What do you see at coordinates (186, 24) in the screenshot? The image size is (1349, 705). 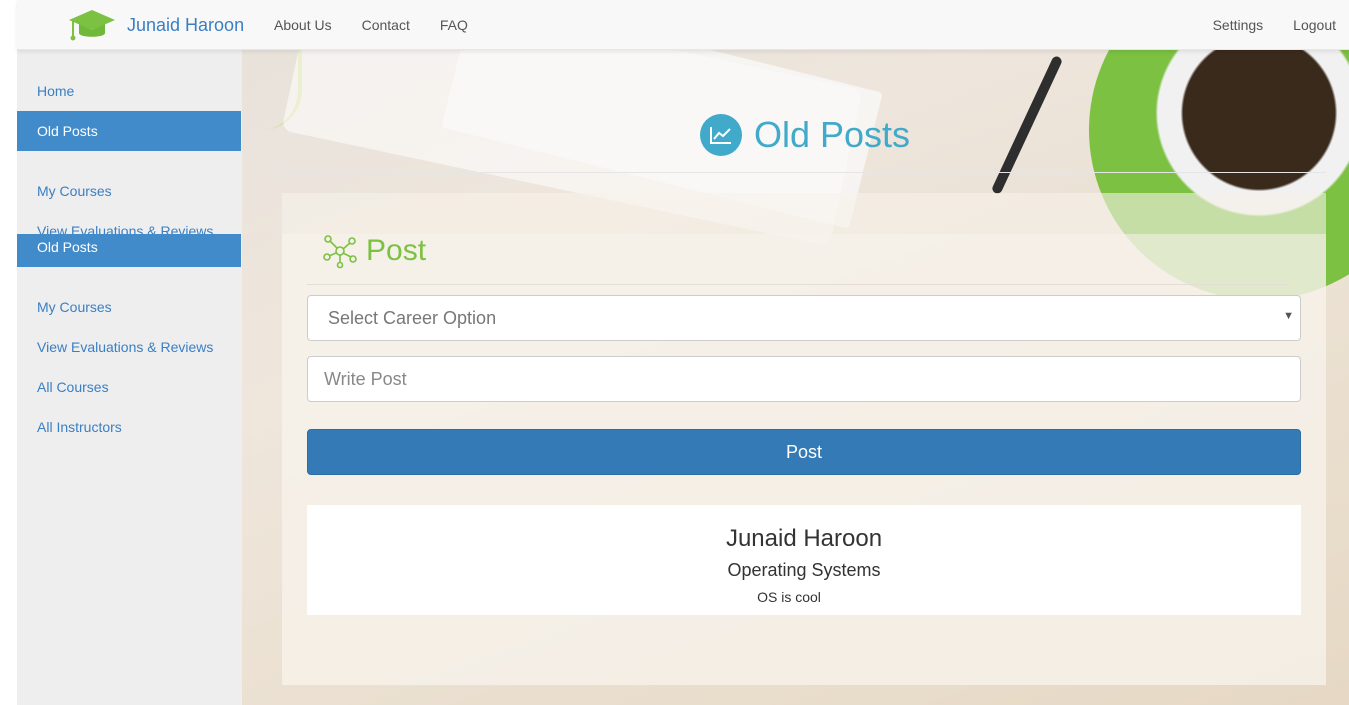 I see `brand-name: Junaid Haroon` at bounding box center [186, 24].